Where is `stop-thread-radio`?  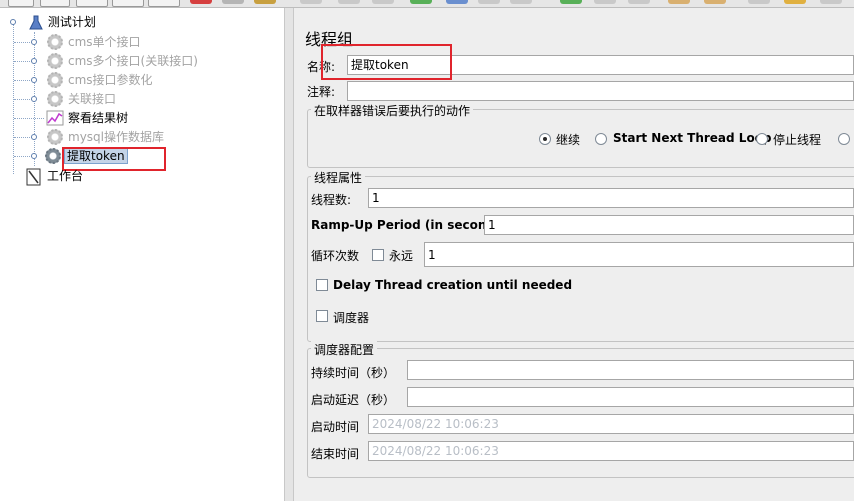 stop-thread-radio is located at coordinates (762, 139).